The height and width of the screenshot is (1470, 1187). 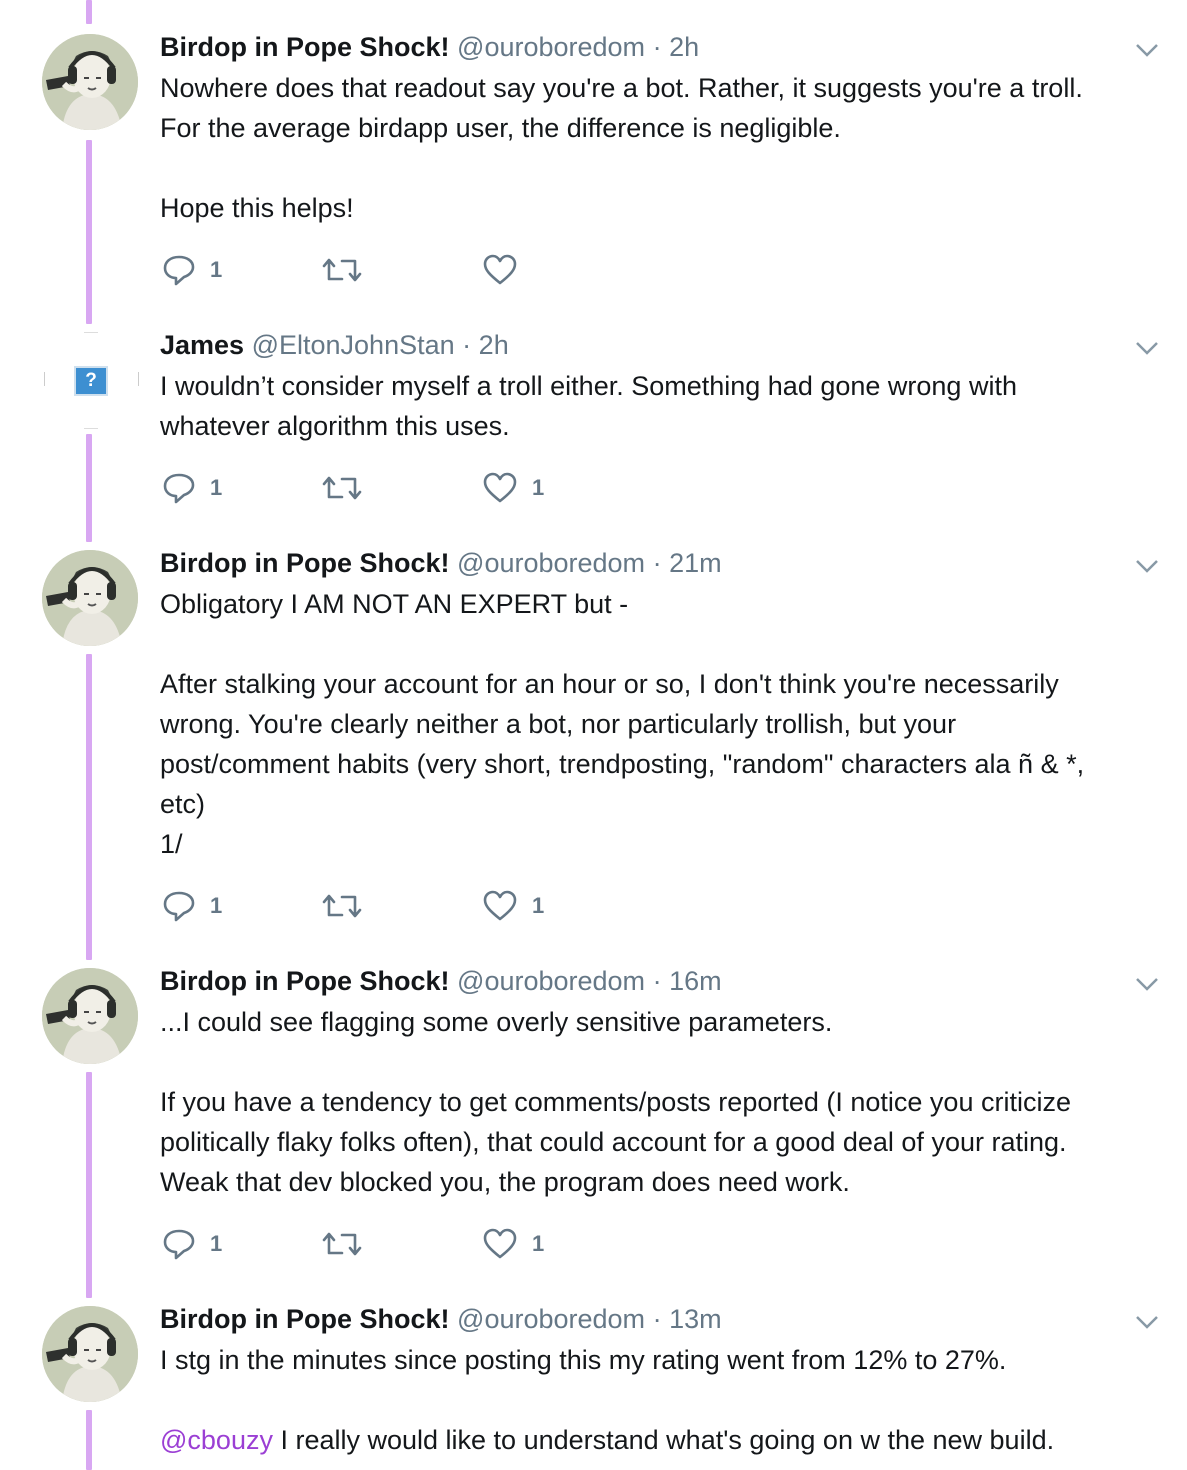 I want to click on tweet-line: Obligatory I AM NOT AN EXPERT but -, so click(x=394, y=604).